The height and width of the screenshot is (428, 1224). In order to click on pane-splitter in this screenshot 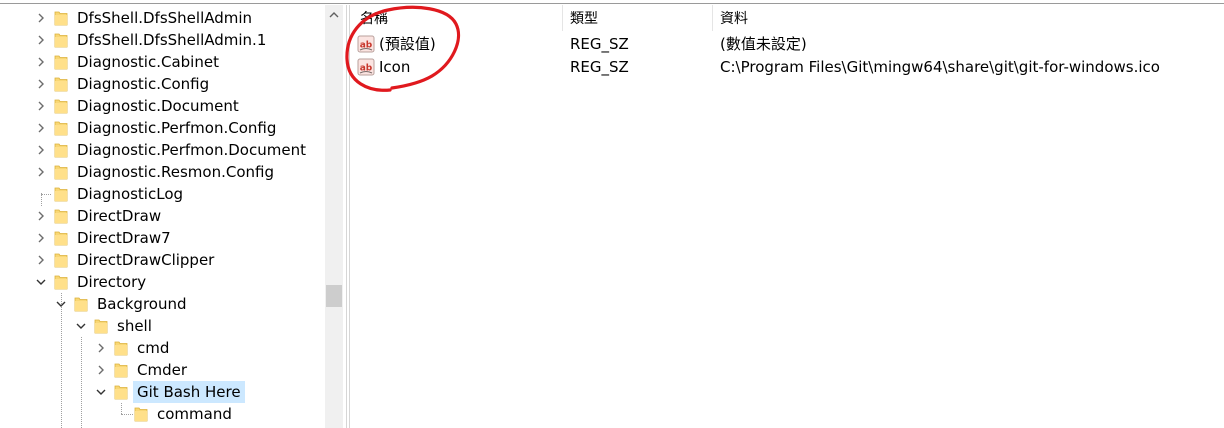, I will do `click(348, 216)`.